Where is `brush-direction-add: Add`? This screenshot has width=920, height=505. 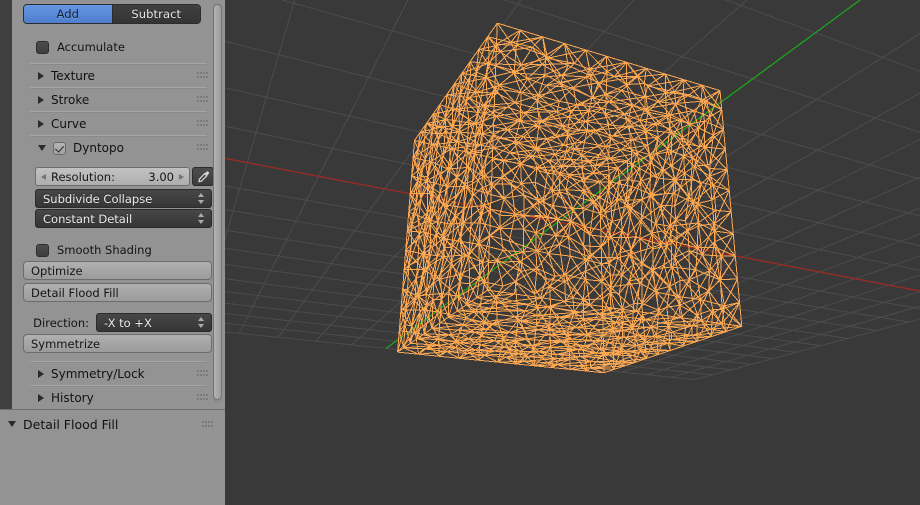
brush-direction-add: Add is located at coordinates (68, 14).